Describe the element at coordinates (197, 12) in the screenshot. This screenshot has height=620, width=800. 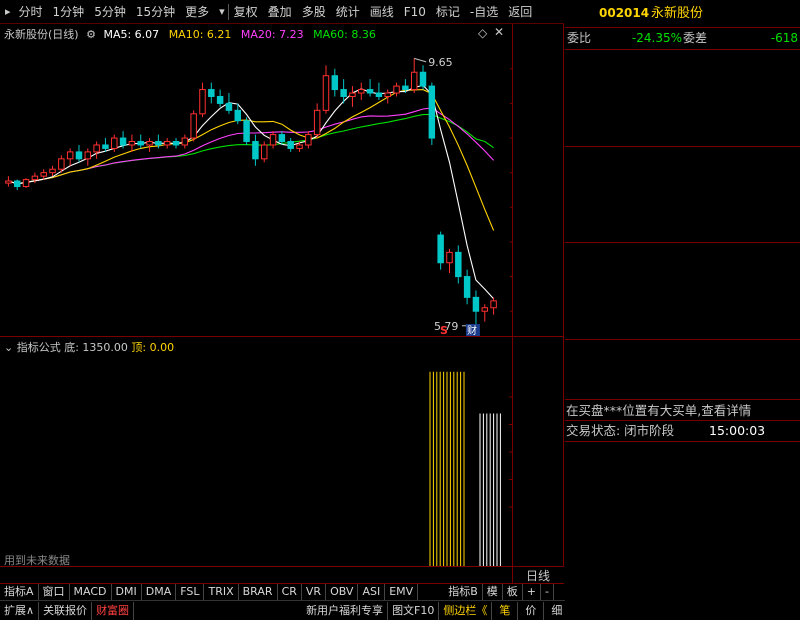
I see `more-button: 更多` at that location.